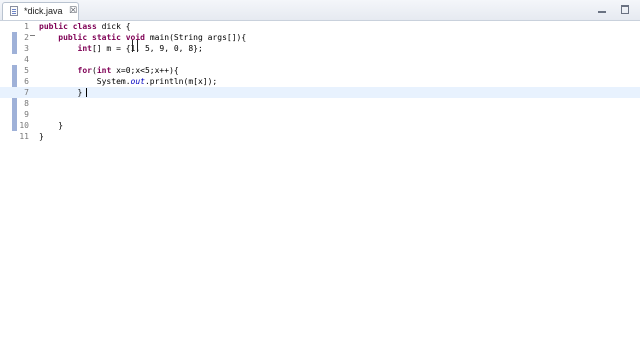 This screenshot has width=640, height=360. I want to click on code-text: public class dick {, so click(85, 26).